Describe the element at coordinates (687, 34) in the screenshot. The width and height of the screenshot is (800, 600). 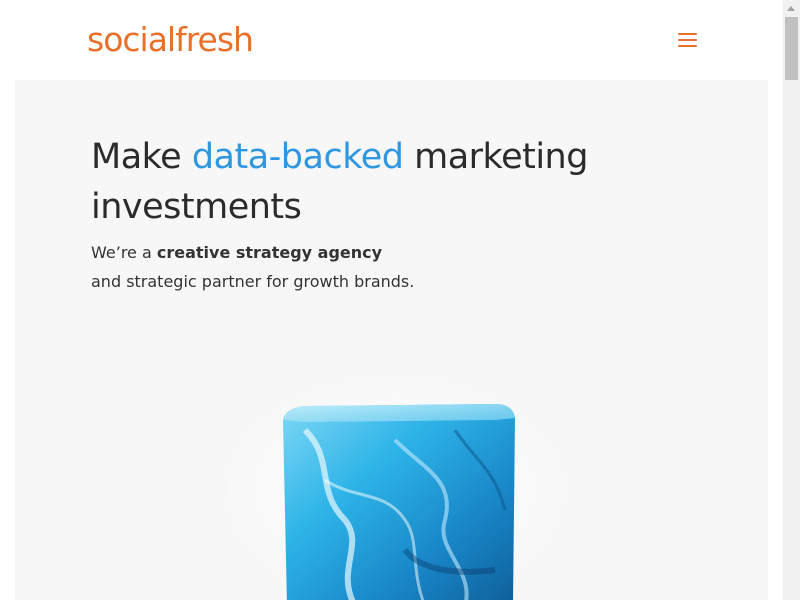
I see `menu-bar-top` at that location.